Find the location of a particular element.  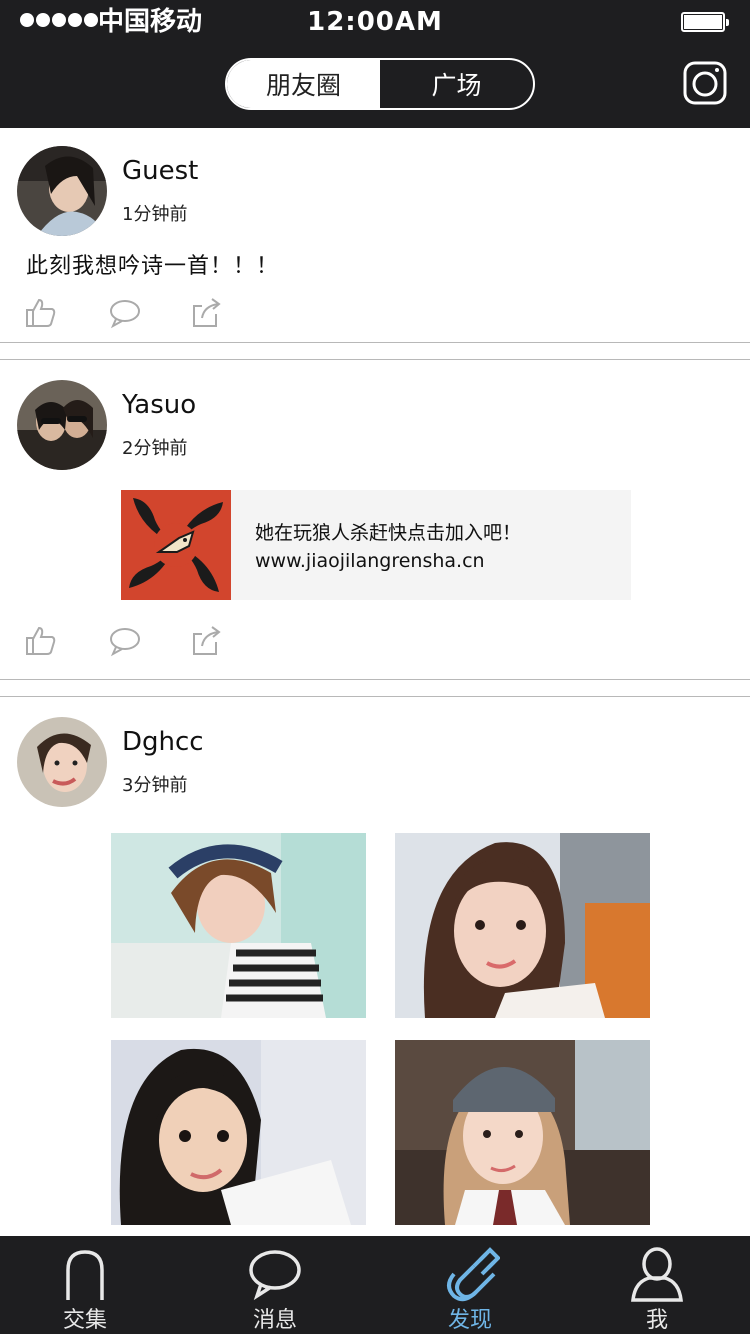

top-header: 中国移动 12:00AM 朋友圈 广场 is located at coordinates (375, 64).